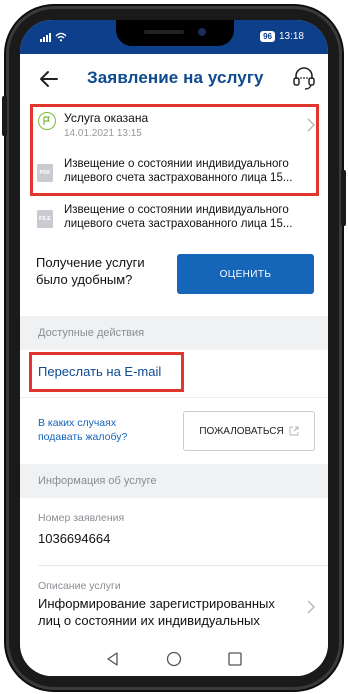 The image size is (348, 694). Describe the element at coordinates (164, 32) in the screenshot. I see `speaker` at that location.